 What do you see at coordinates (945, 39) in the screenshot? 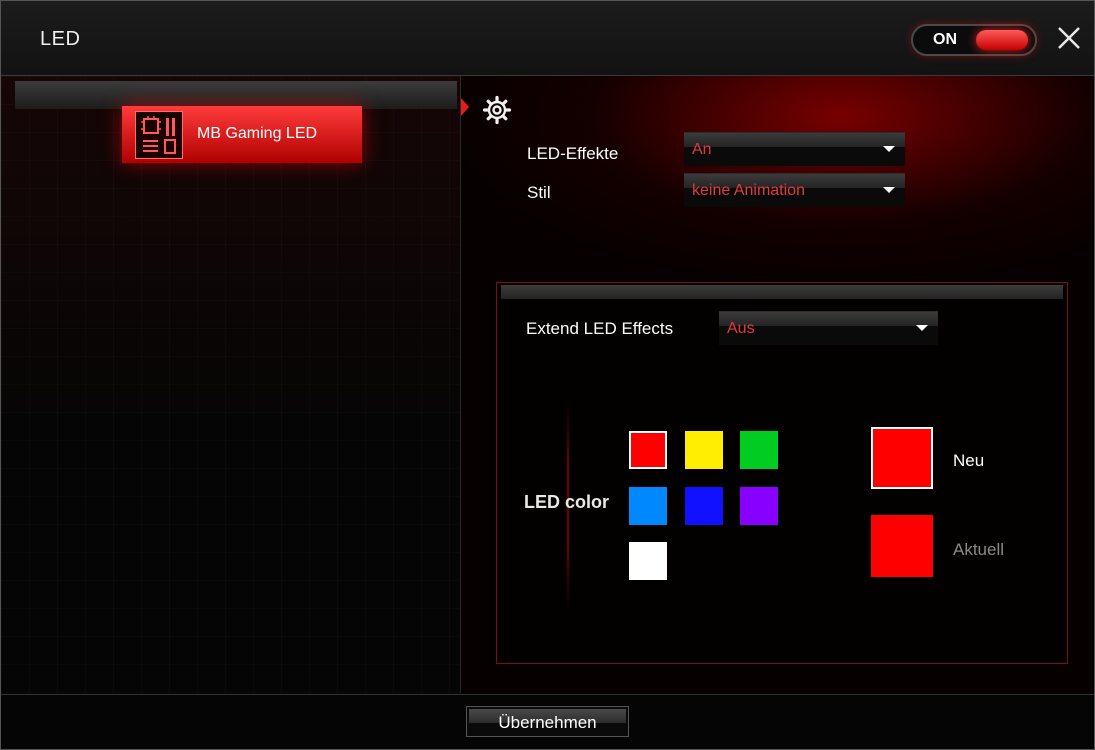
I see `power-toggle-label: ON` at bounding box center [945, 39].